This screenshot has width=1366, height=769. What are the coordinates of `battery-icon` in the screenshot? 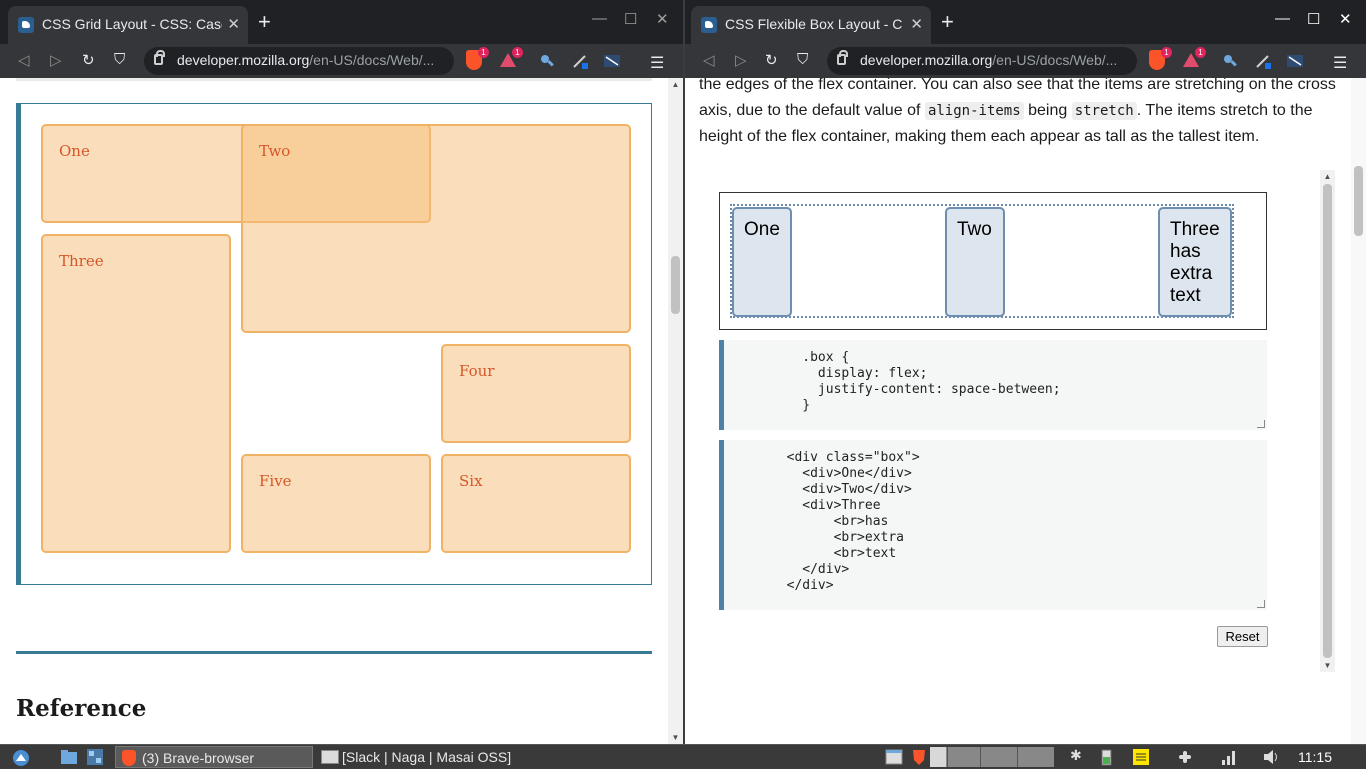 It's located at (1107, 757).